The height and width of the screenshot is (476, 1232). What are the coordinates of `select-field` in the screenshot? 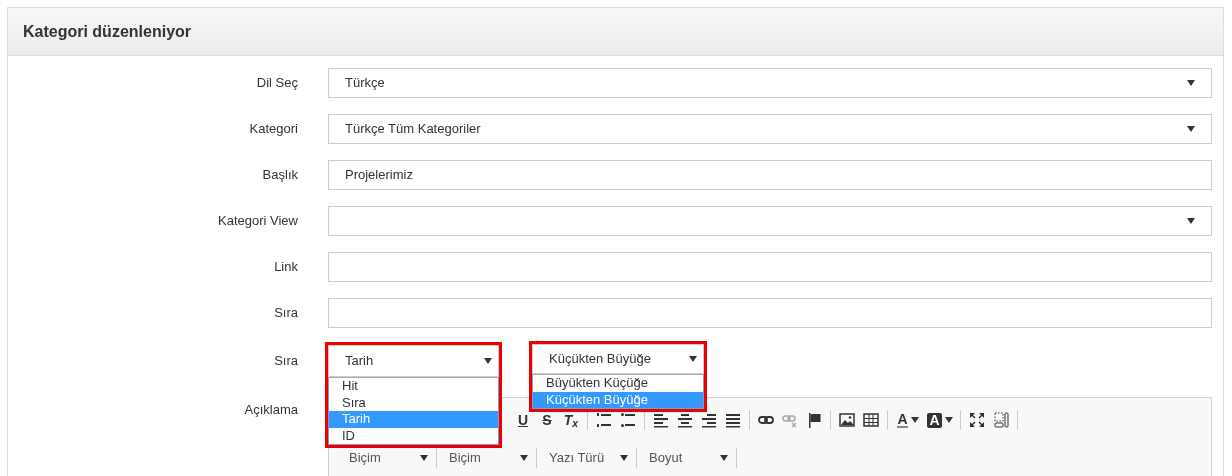 It's located at (770, 221).